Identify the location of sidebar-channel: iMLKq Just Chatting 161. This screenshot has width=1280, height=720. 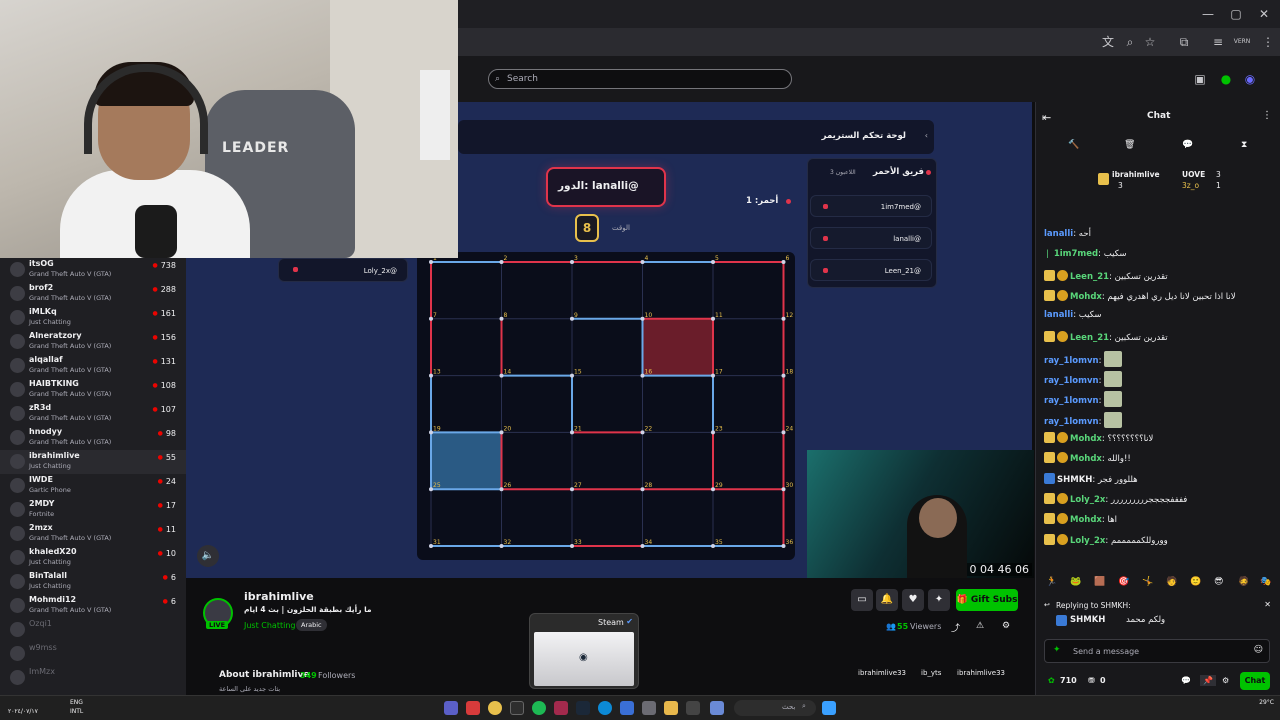
(93, 318).